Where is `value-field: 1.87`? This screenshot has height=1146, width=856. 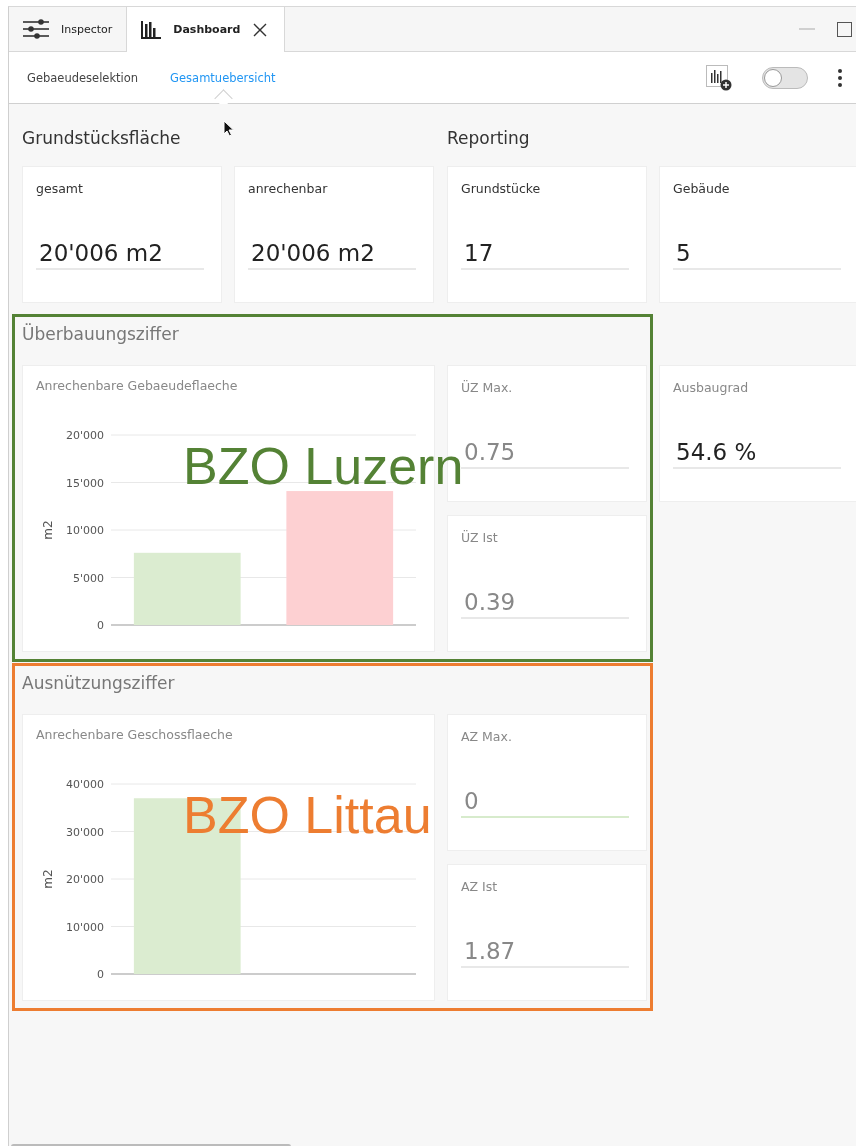
value-field: 1.87 is located at coordinates (545, 953).